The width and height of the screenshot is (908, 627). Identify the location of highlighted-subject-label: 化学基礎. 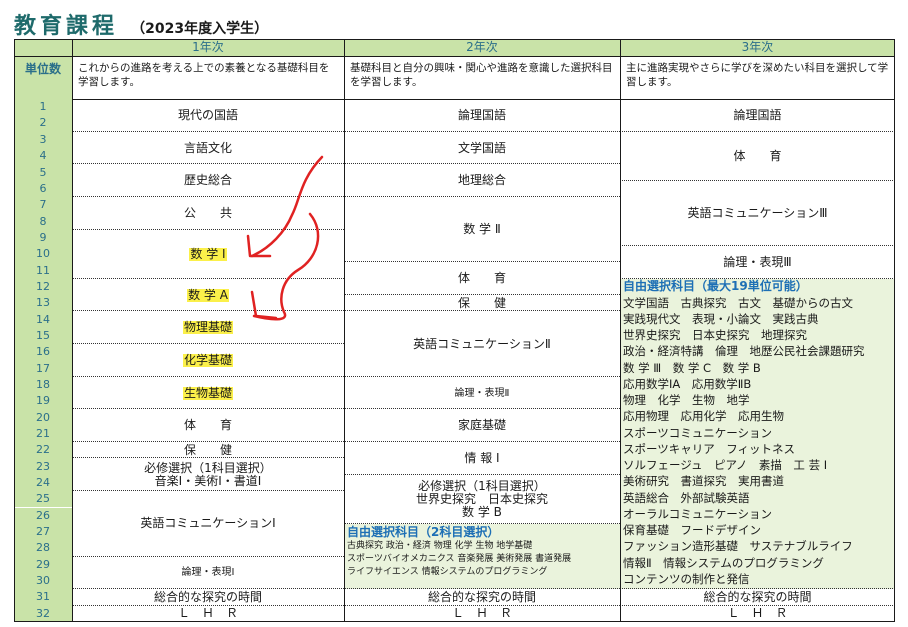
(207, 359).